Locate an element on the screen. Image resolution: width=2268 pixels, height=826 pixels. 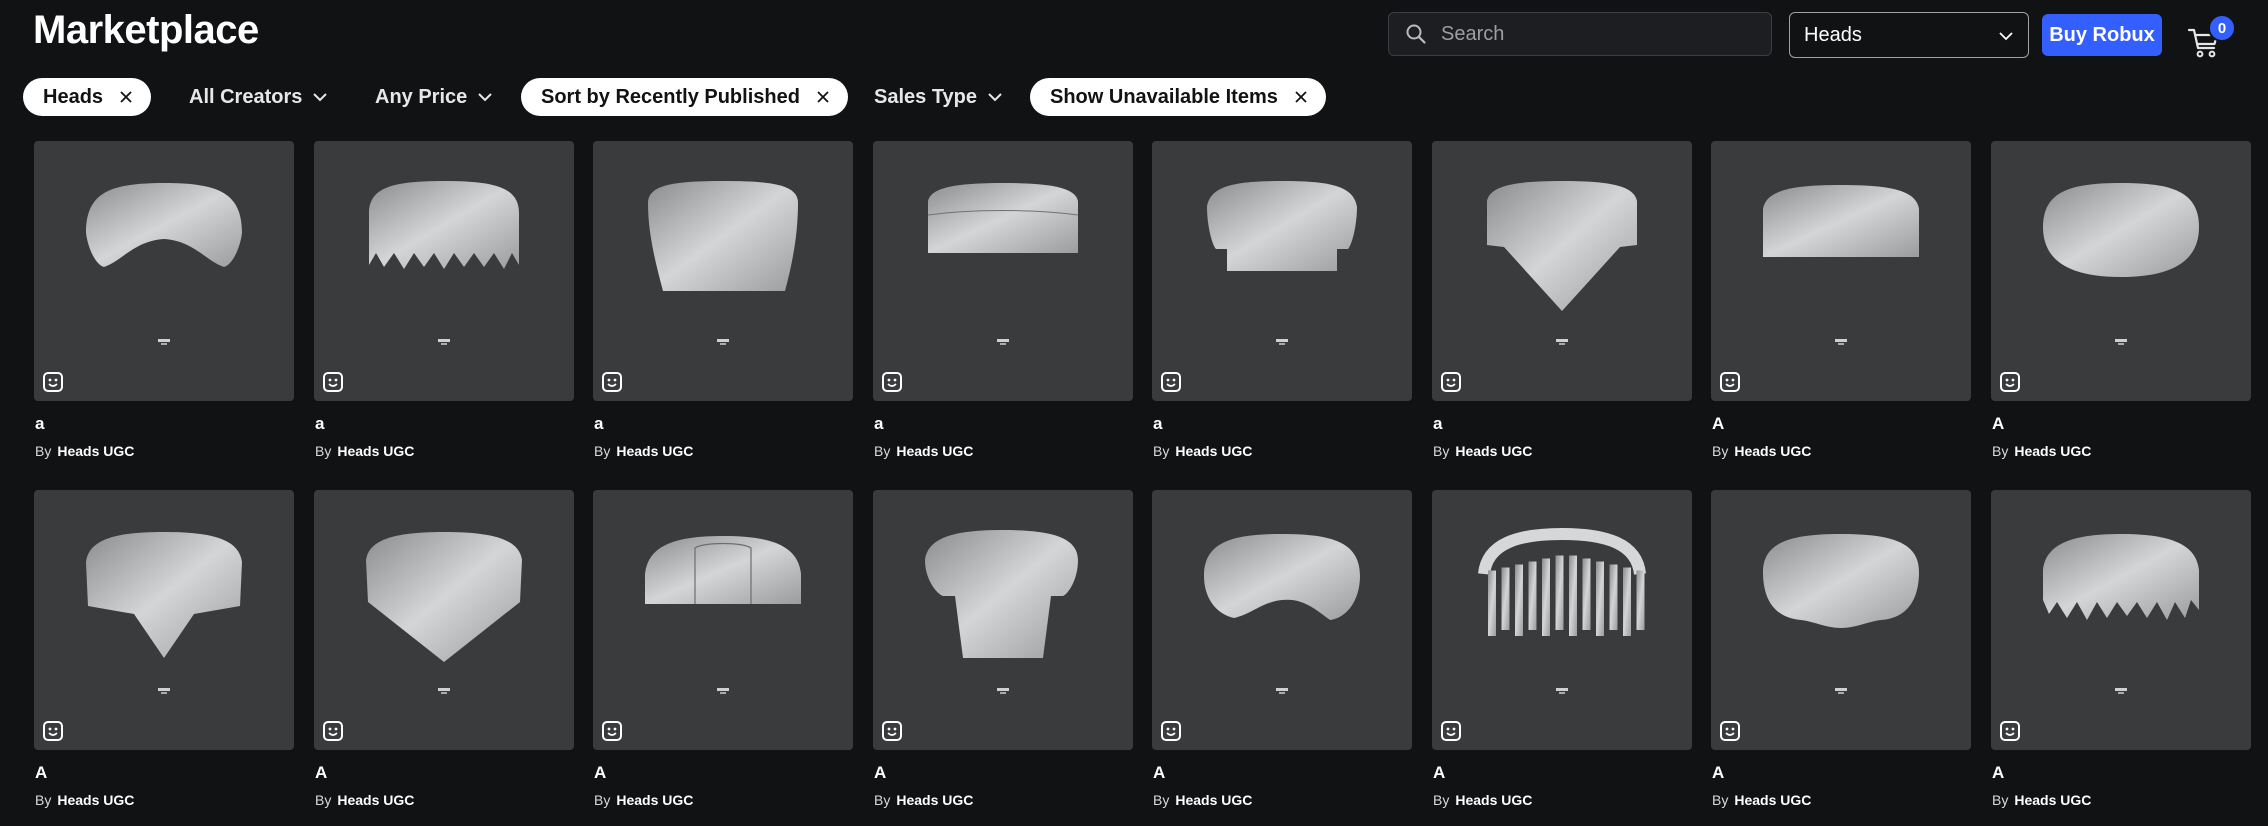
filter-chip-heads: Heads is located at coordinates (87, 97).